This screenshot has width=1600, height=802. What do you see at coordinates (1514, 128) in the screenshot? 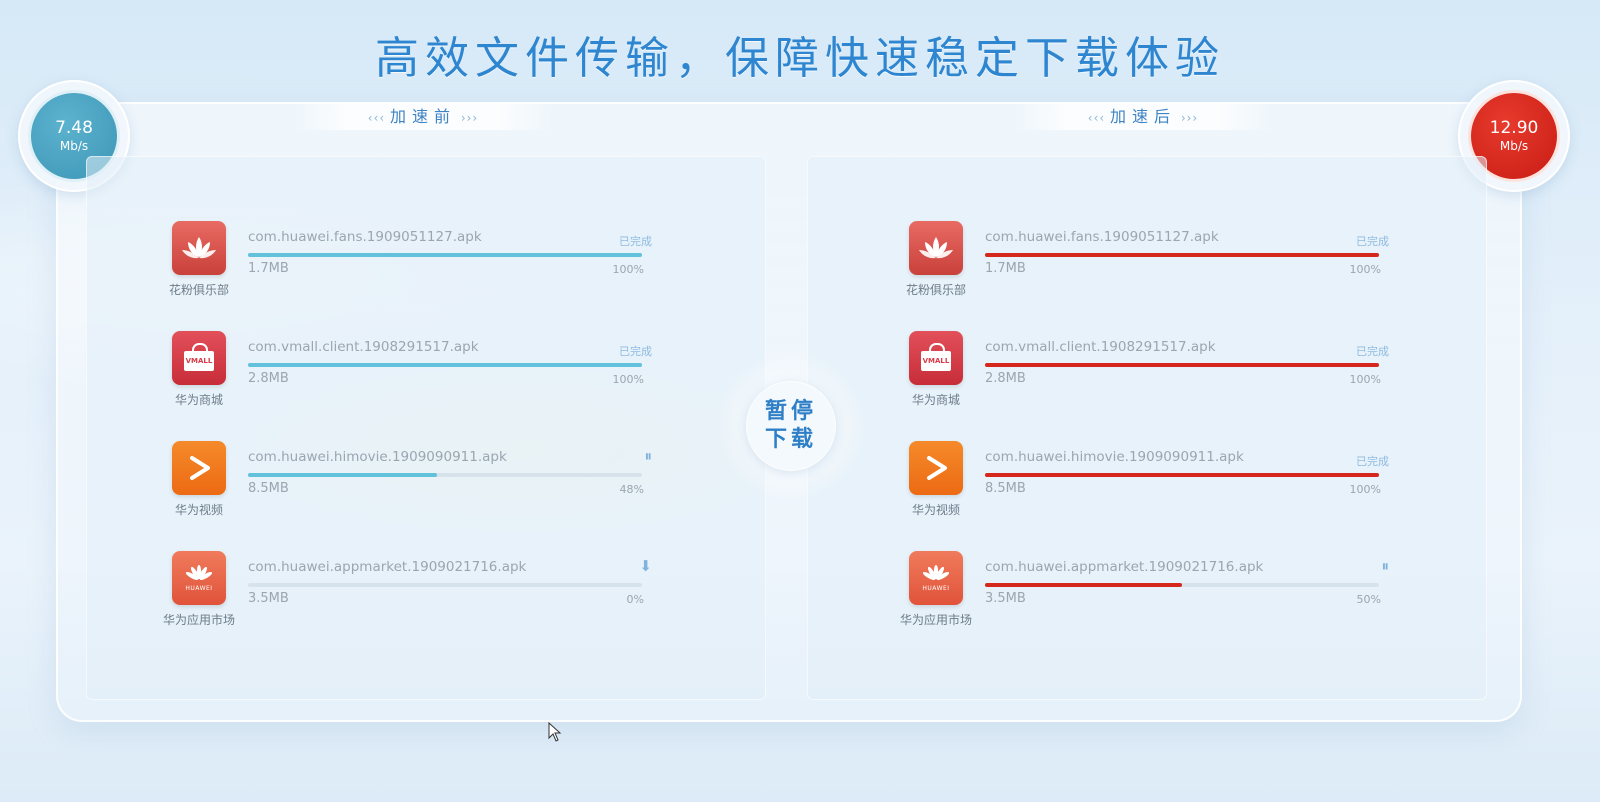
I see `speed-value-after: 12.90` at bounding box center [1514, 128].